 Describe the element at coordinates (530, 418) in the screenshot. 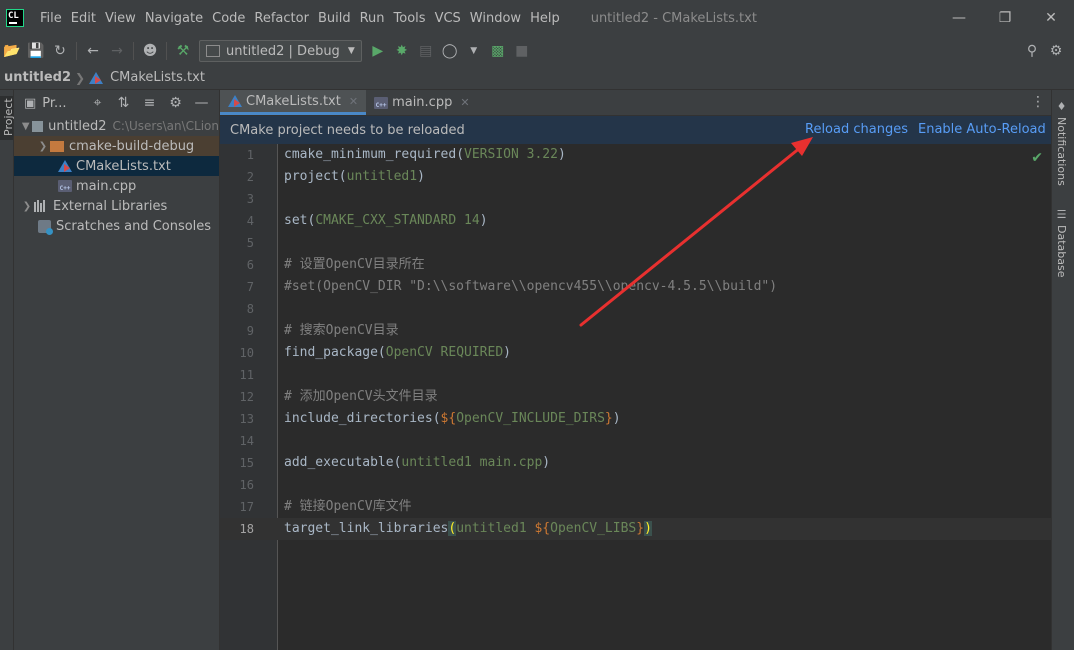

I see `cmake-variable: OpenCV_INCLUDE_DIRS` at that location.